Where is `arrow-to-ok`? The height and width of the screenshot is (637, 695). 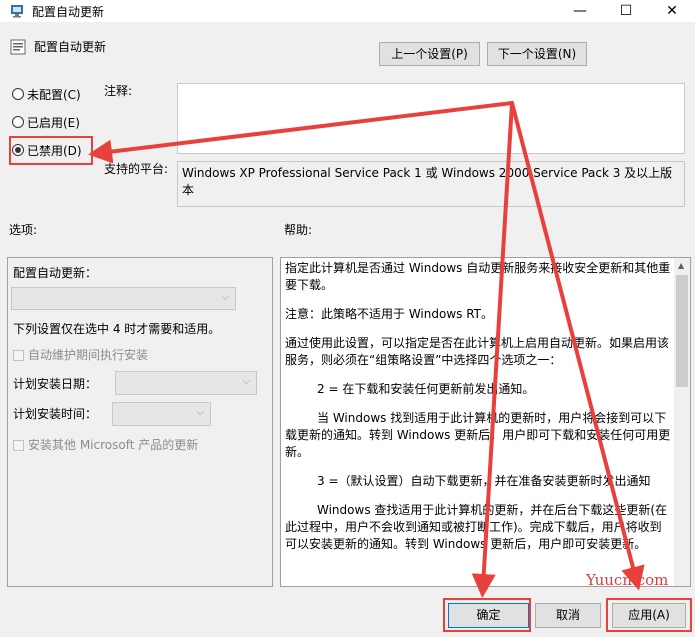
arrow-to-ok is located at coordinates (492, 349).